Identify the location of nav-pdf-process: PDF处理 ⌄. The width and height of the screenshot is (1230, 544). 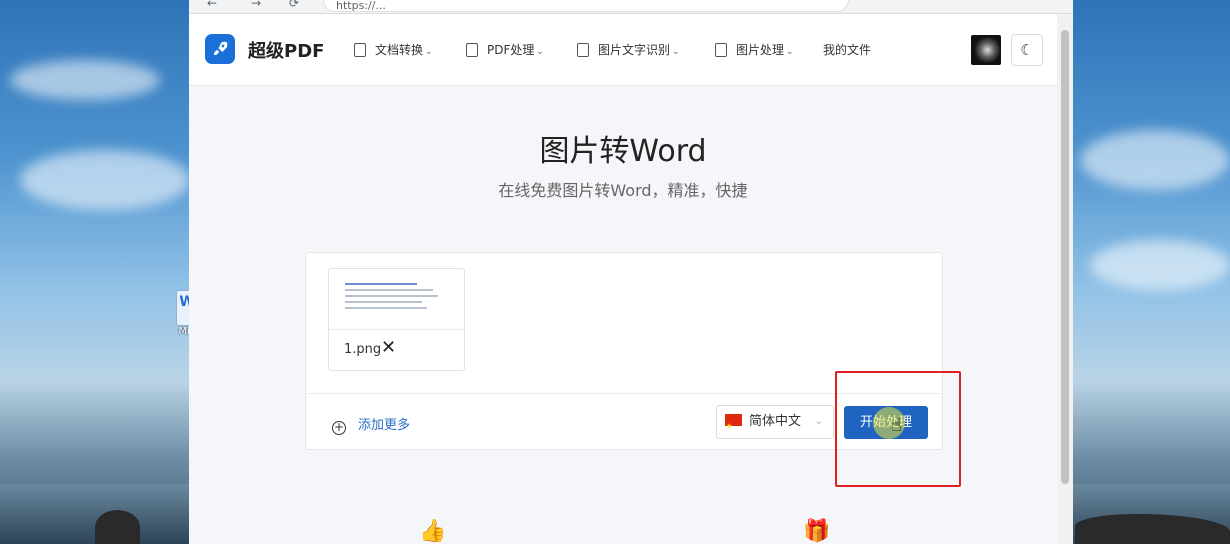
(505, 49).